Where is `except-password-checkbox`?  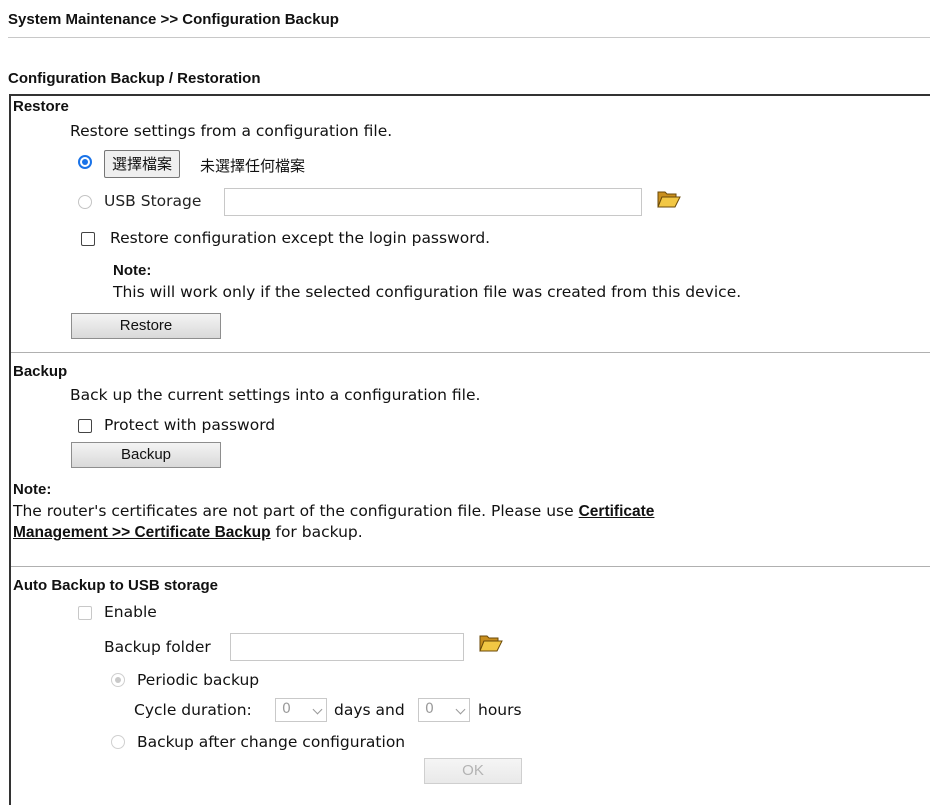 except-password-checkbox is located at coordinates (88, 239).